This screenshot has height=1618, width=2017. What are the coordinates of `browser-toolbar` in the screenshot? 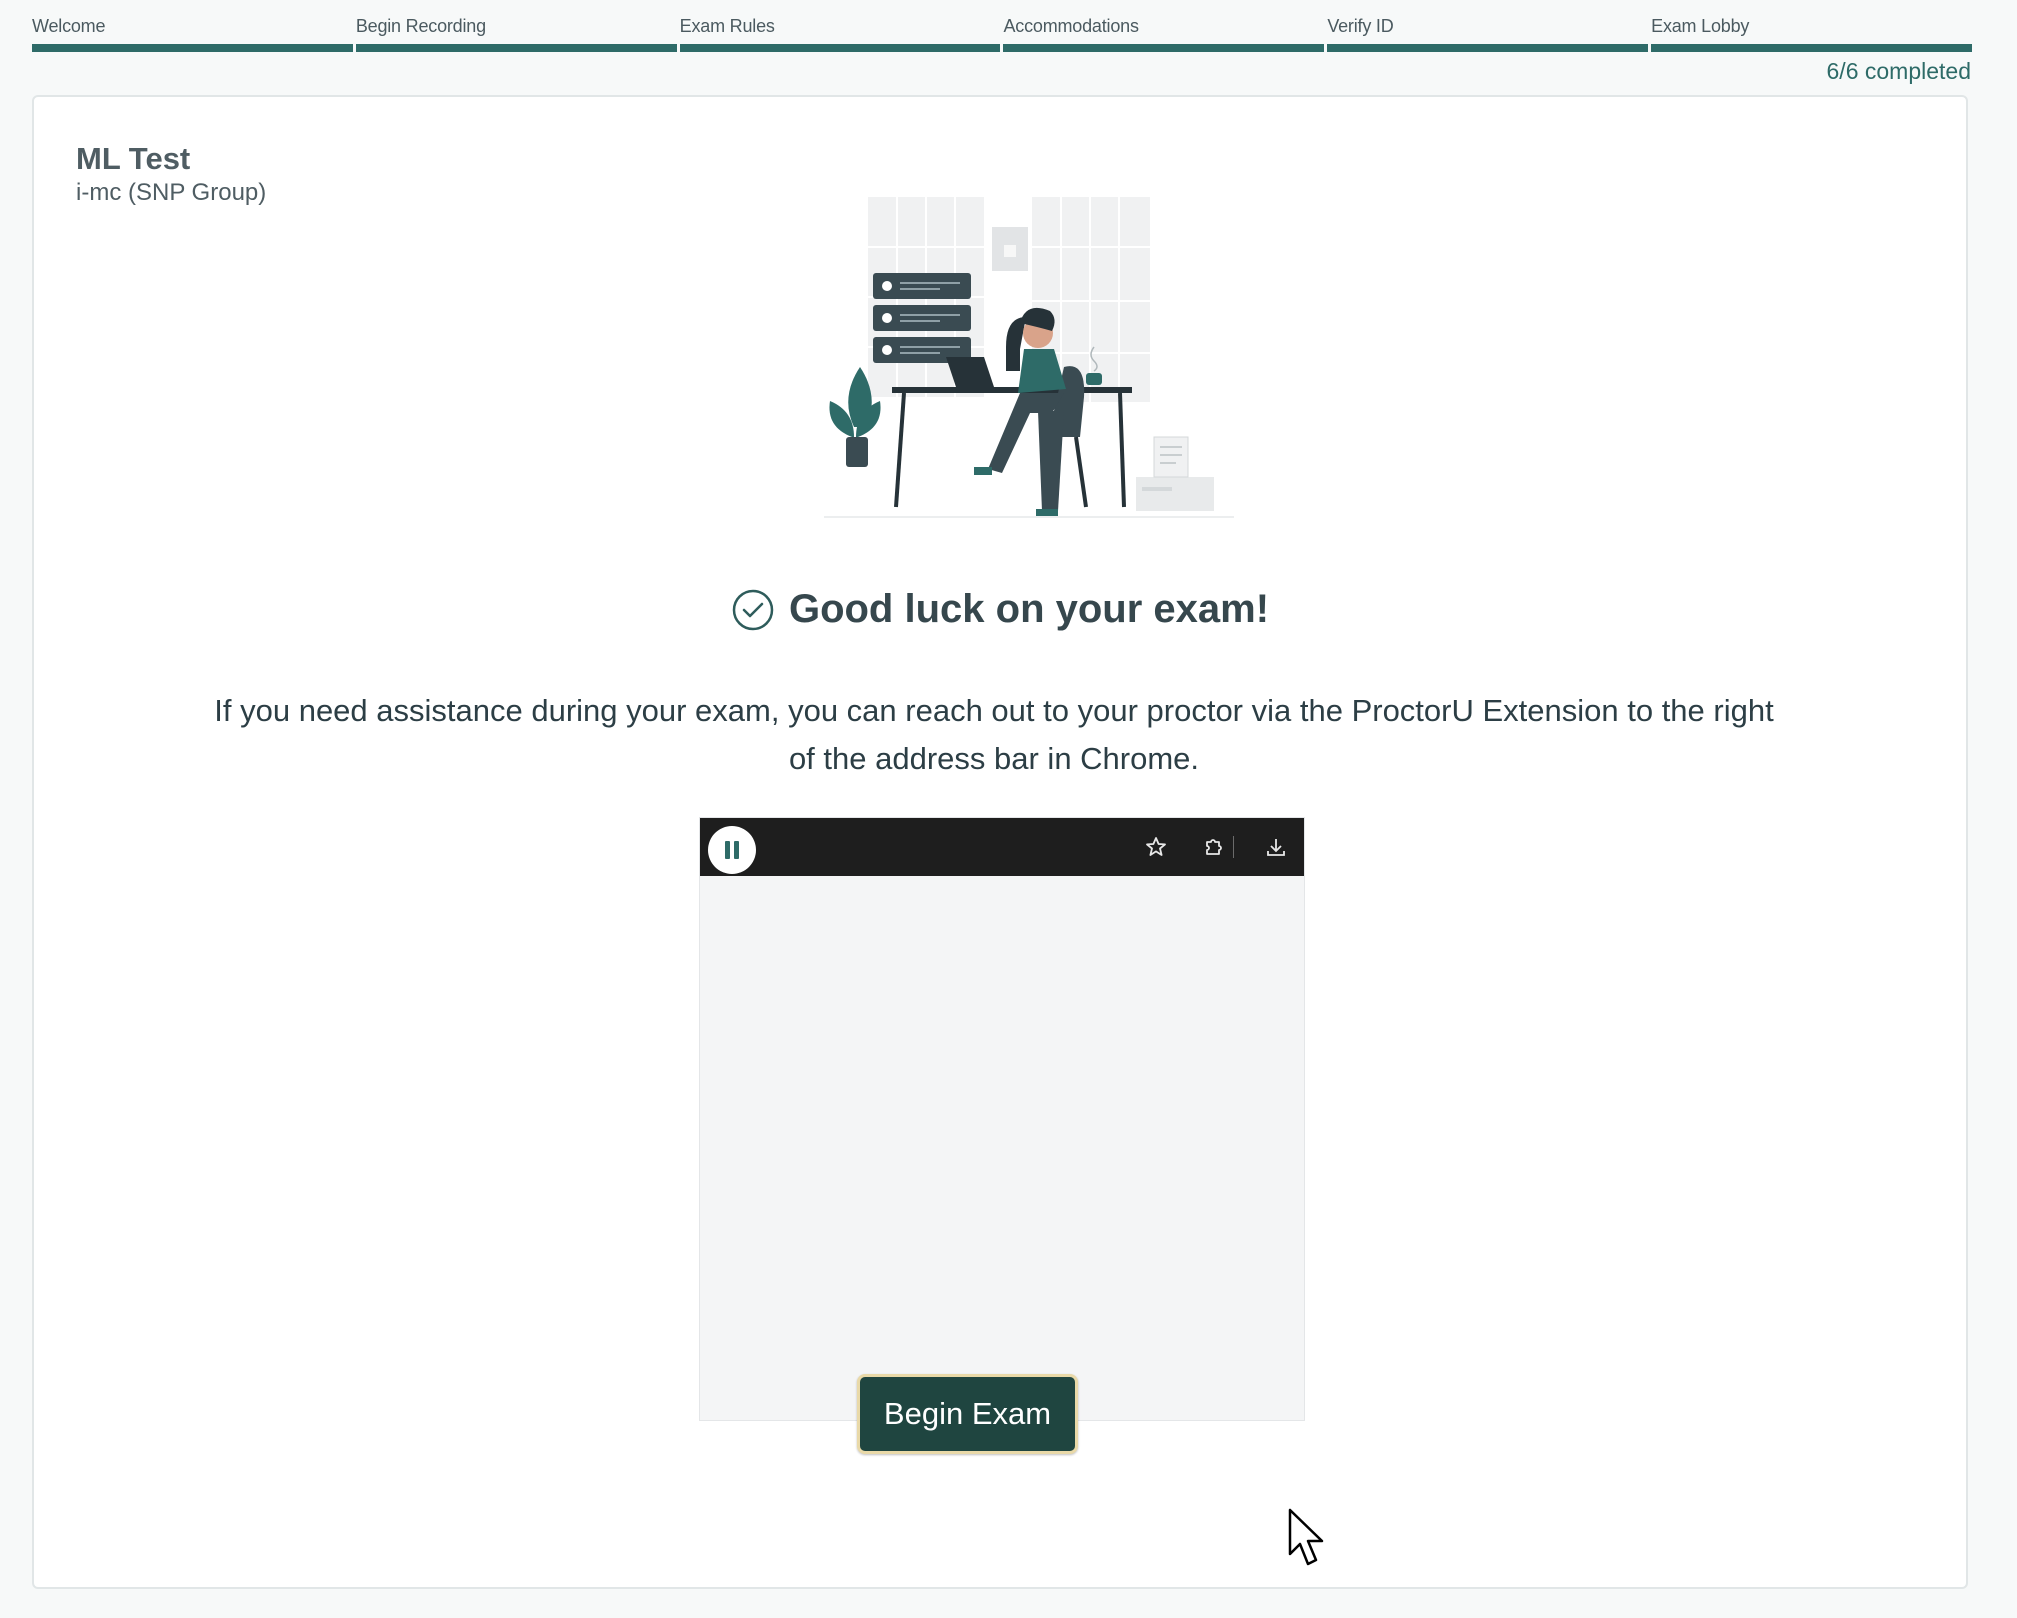 It's located at (1002, 847).